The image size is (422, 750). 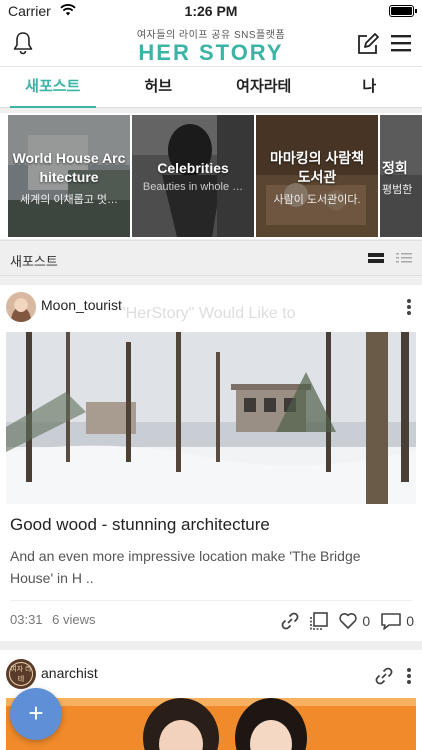 I want to click on post-divider, so click(x=211, y=600).